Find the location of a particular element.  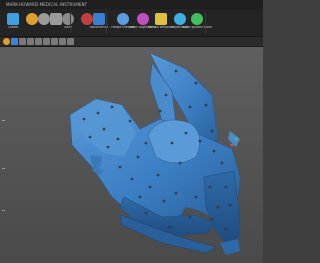

display-icon is located at coordinates (62, 41).